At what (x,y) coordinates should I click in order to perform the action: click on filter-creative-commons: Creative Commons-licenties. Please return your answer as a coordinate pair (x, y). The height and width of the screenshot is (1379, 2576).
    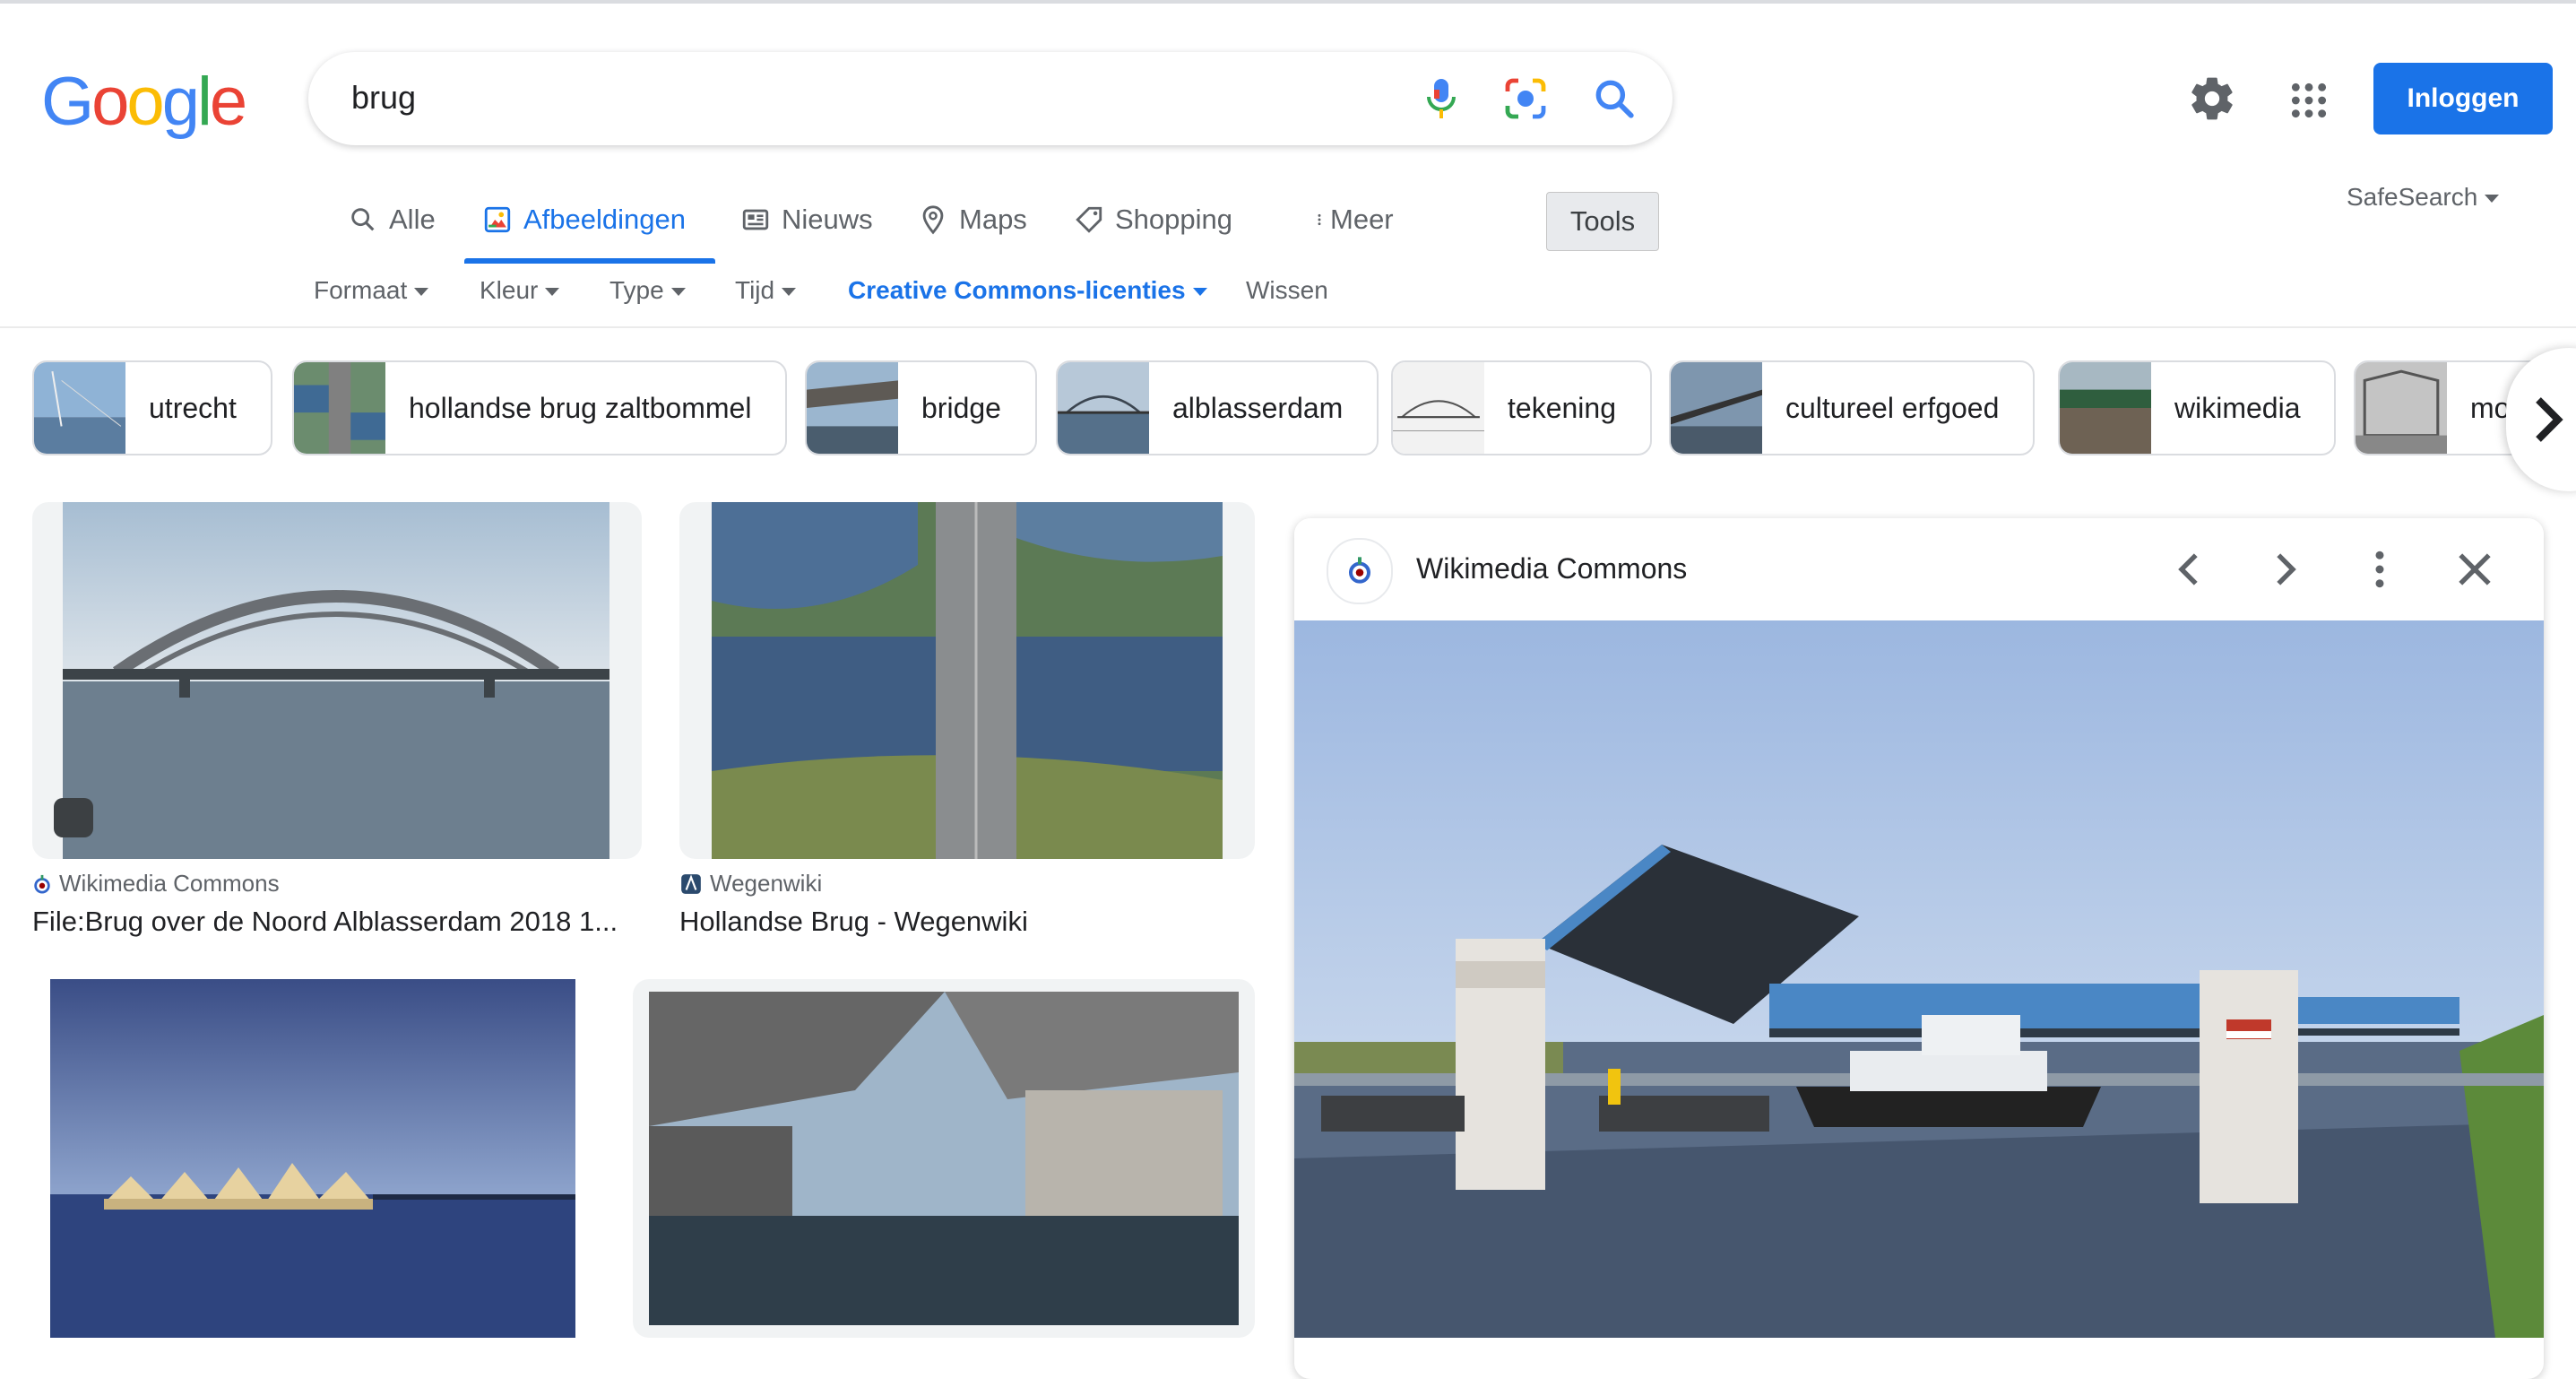
    Looking at the image, I should click on (1027, 291).